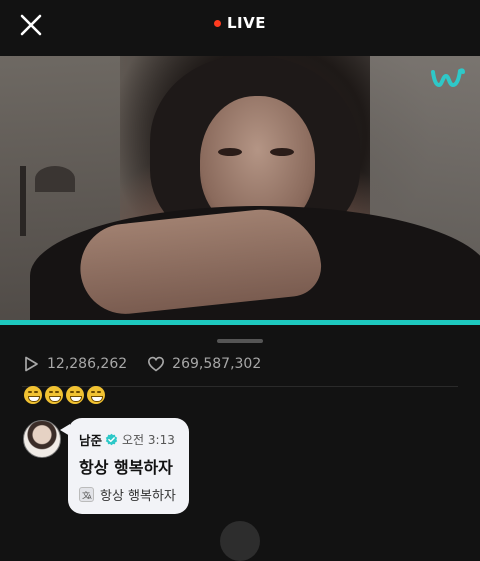 The image size is (480, 561). I want to click on heart-icon, so click(156, 364).